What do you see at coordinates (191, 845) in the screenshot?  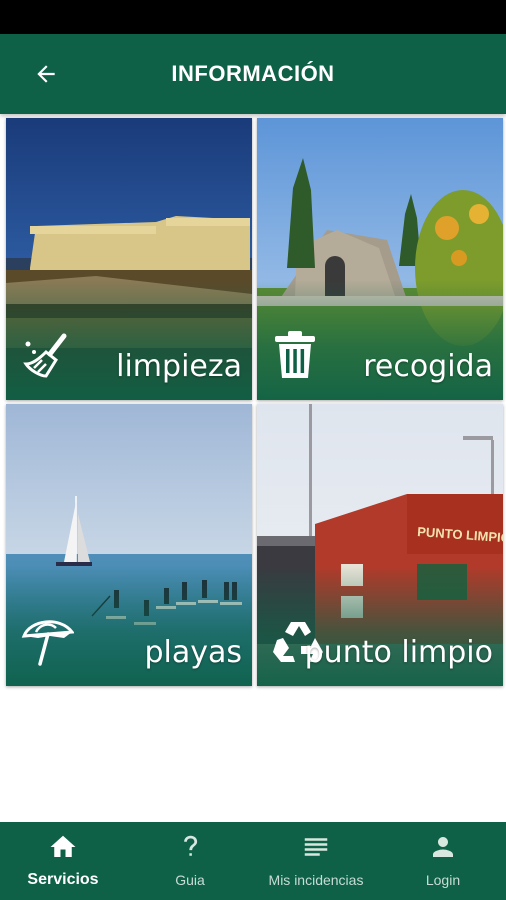 I see `question-icon` at bounding box center [191, 845].